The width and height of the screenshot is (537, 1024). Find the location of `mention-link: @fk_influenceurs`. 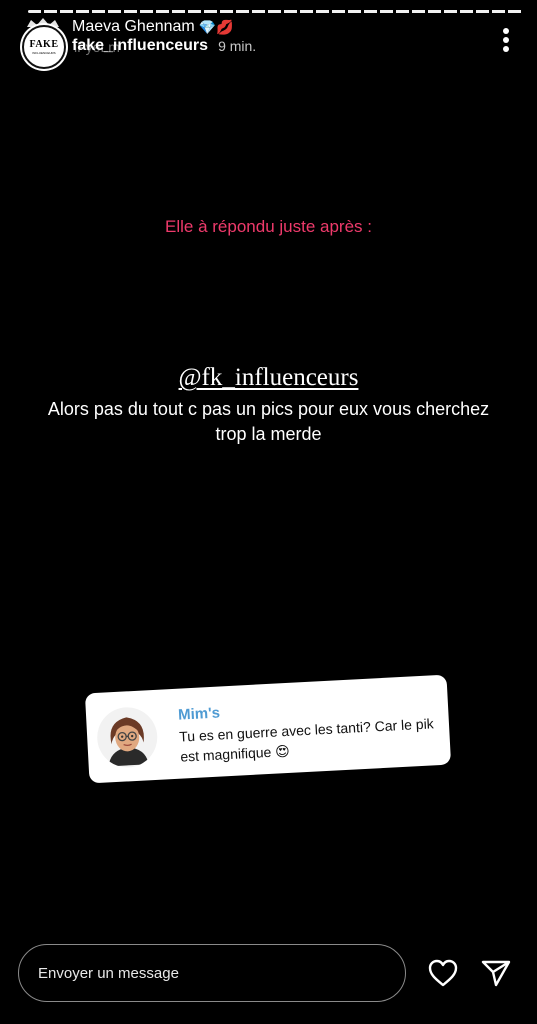

mention-link: @fk_influenceurs is located at coordinates (268, 378).